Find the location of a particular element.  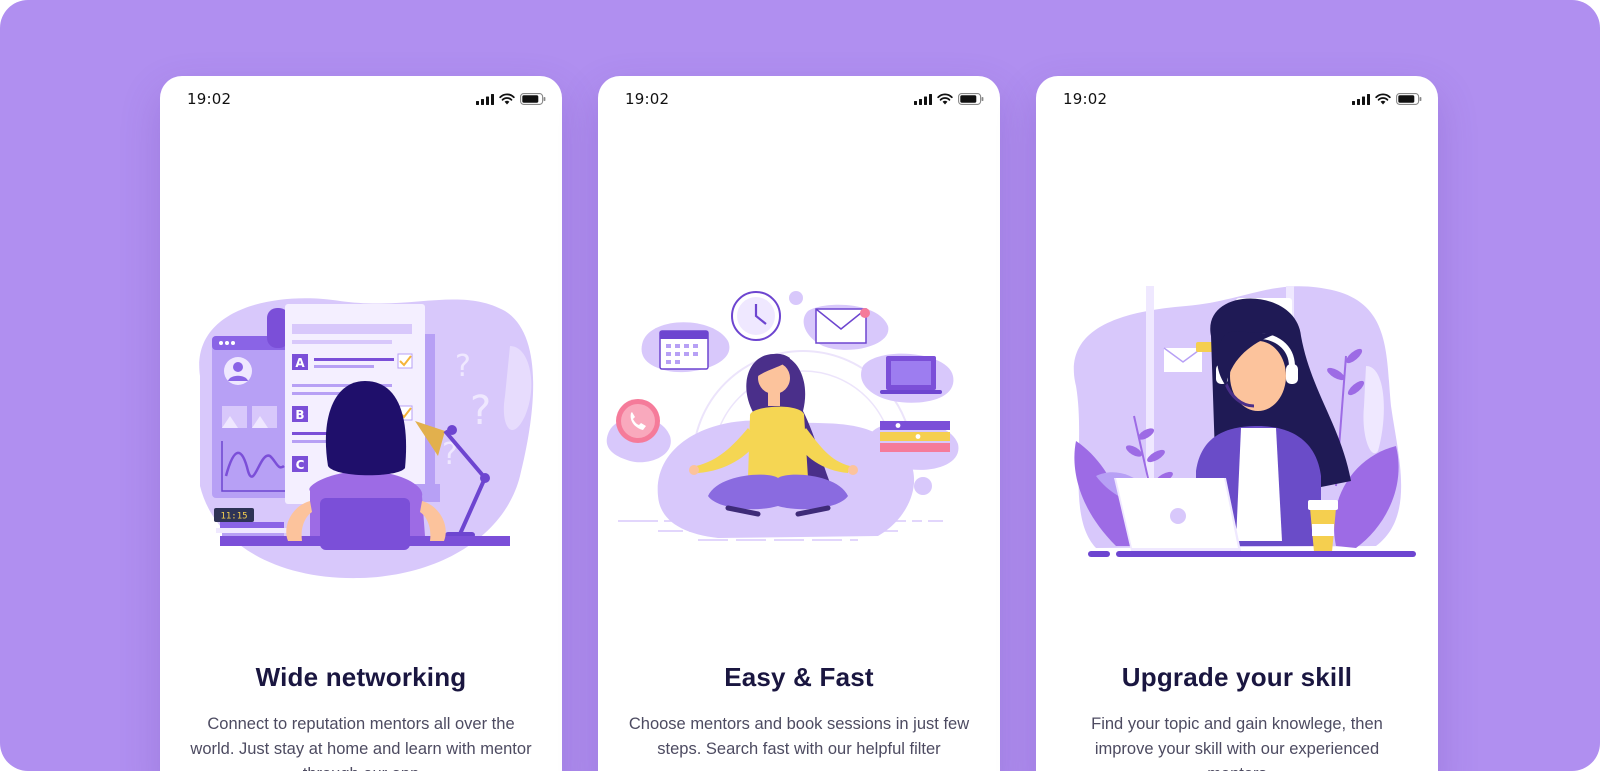

svg-text: C is located at coordinates (300, 465).